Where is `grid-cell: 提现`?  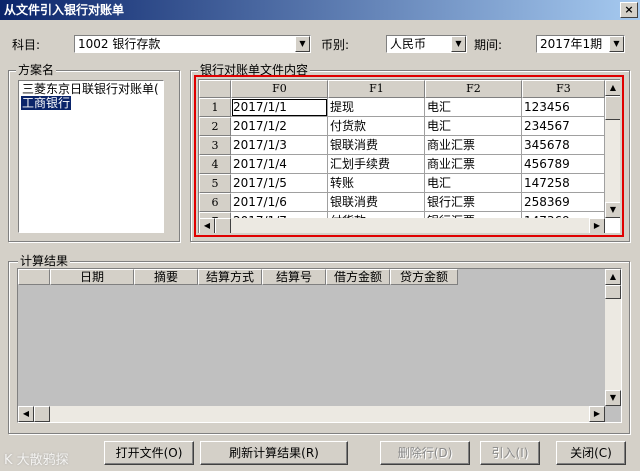 grid-cell: 提现 is located at coordinates (376, 107).